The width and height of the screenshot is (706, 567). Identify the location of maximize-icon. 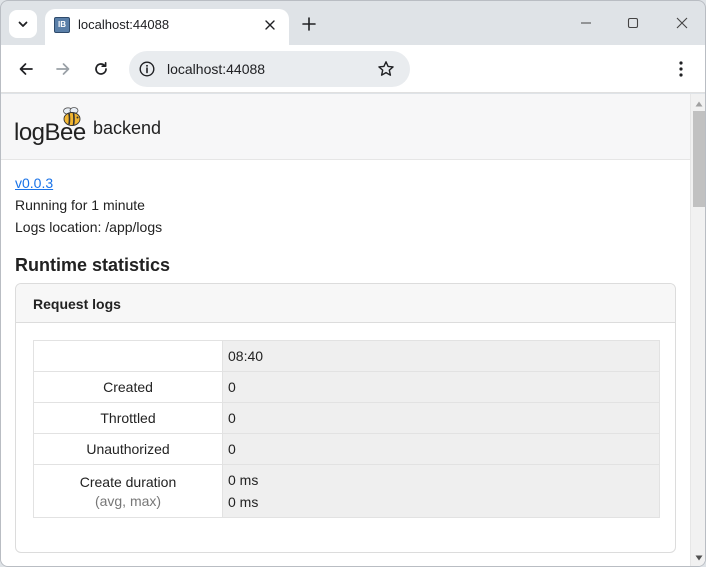
(633, 23).